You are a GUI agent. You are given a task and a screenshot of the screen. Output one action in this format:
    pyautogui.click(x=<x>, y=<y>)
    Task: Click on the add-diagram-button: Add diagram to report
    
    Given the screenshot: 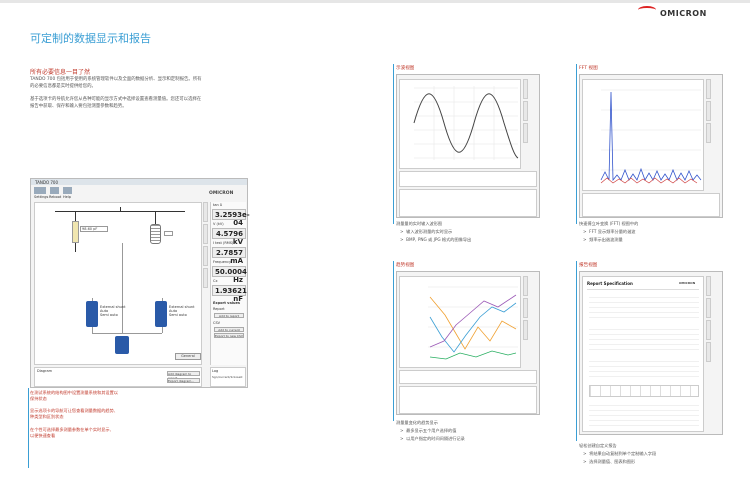 What is the action you would take?
    pyautogui.click(x=183, y=375)
    